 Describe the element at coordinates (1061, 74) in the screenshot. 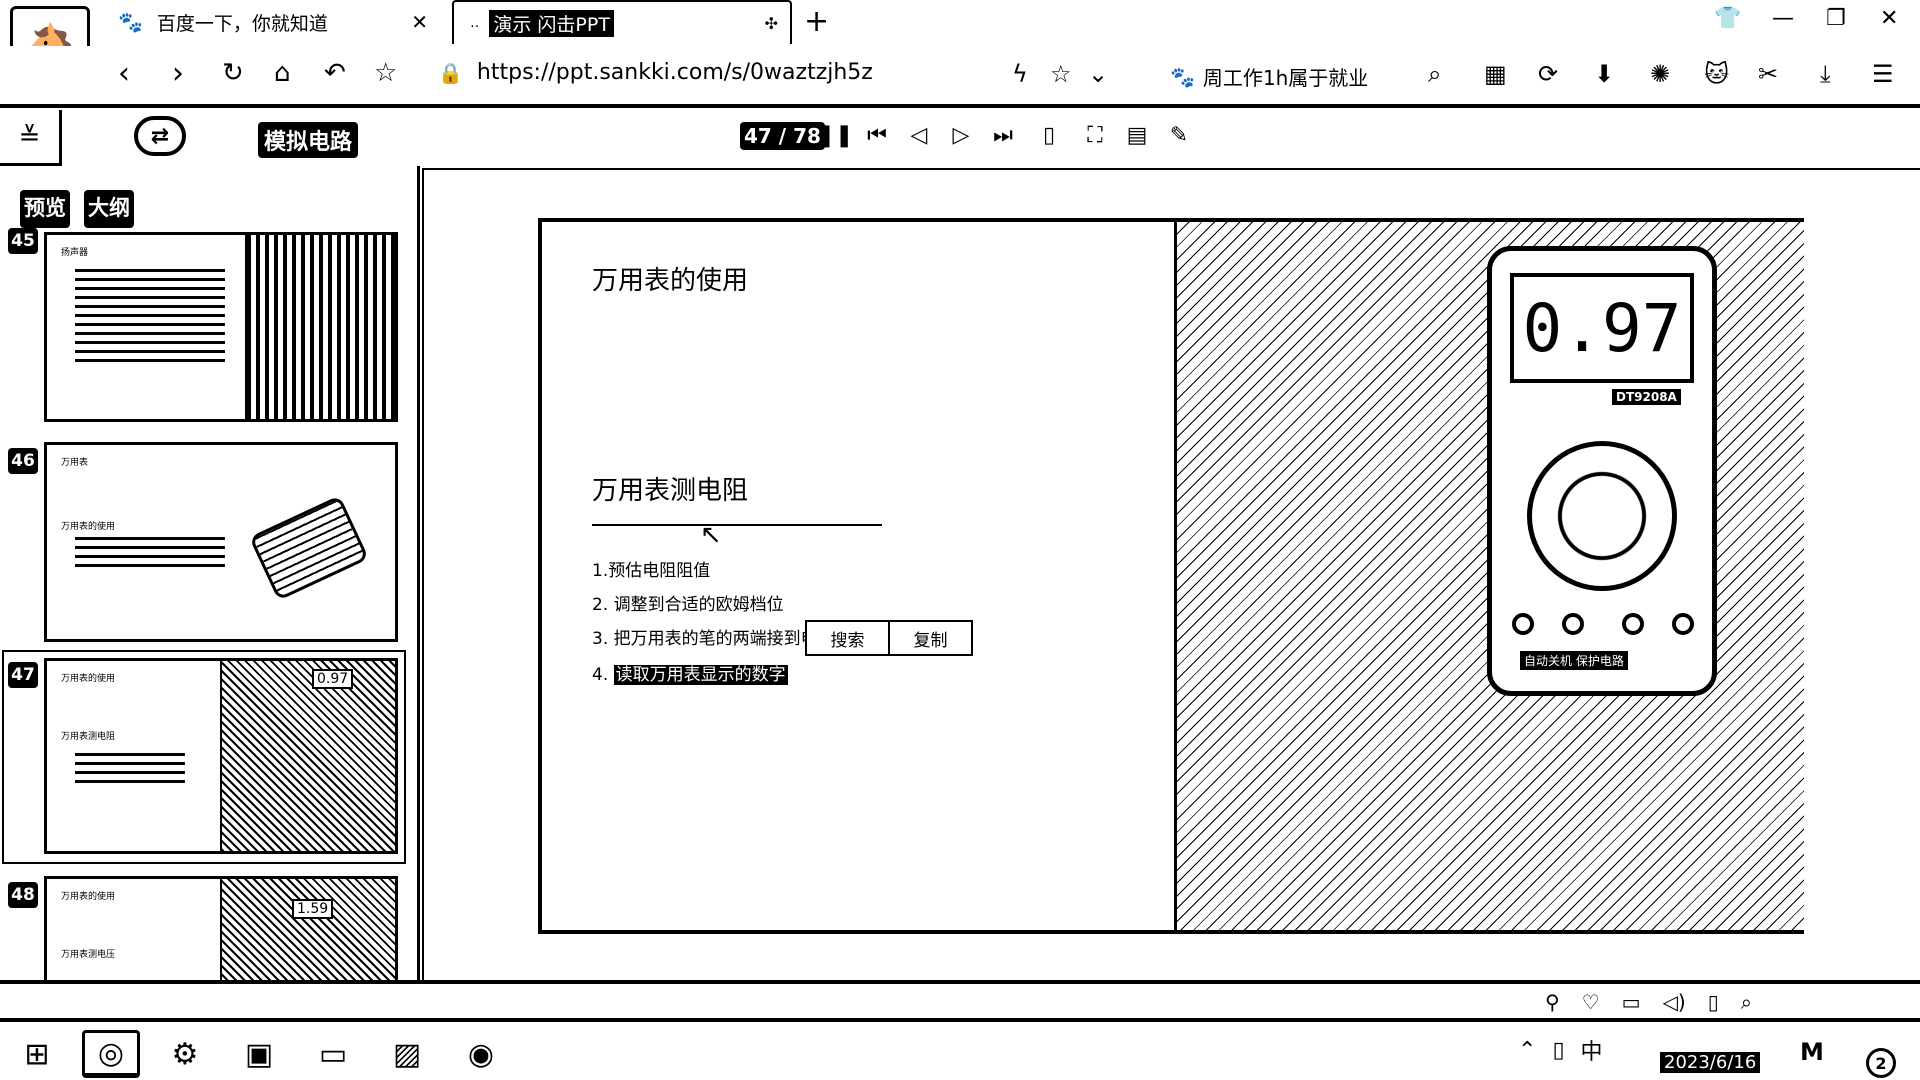

I see `bookmark-star-icon: ☆` at that location.